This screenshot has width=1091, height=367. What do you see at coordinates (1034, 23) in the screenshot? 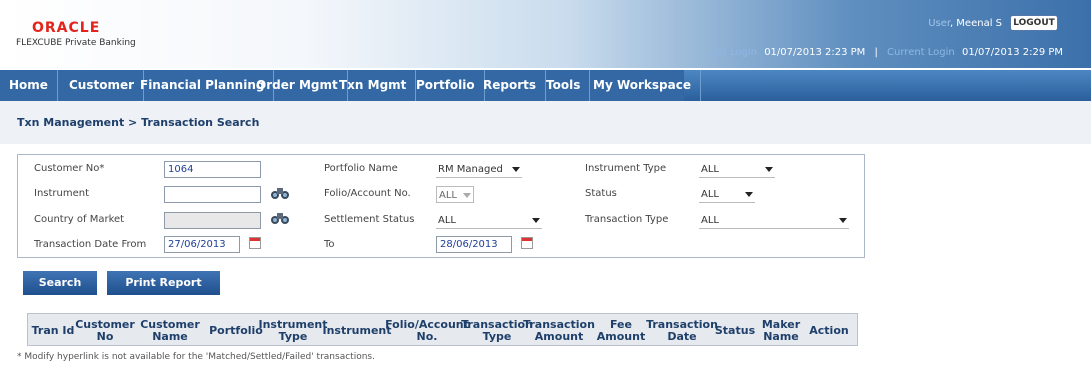
I see `logout-button: LOGOUT` at bounding box center [1034, 23].